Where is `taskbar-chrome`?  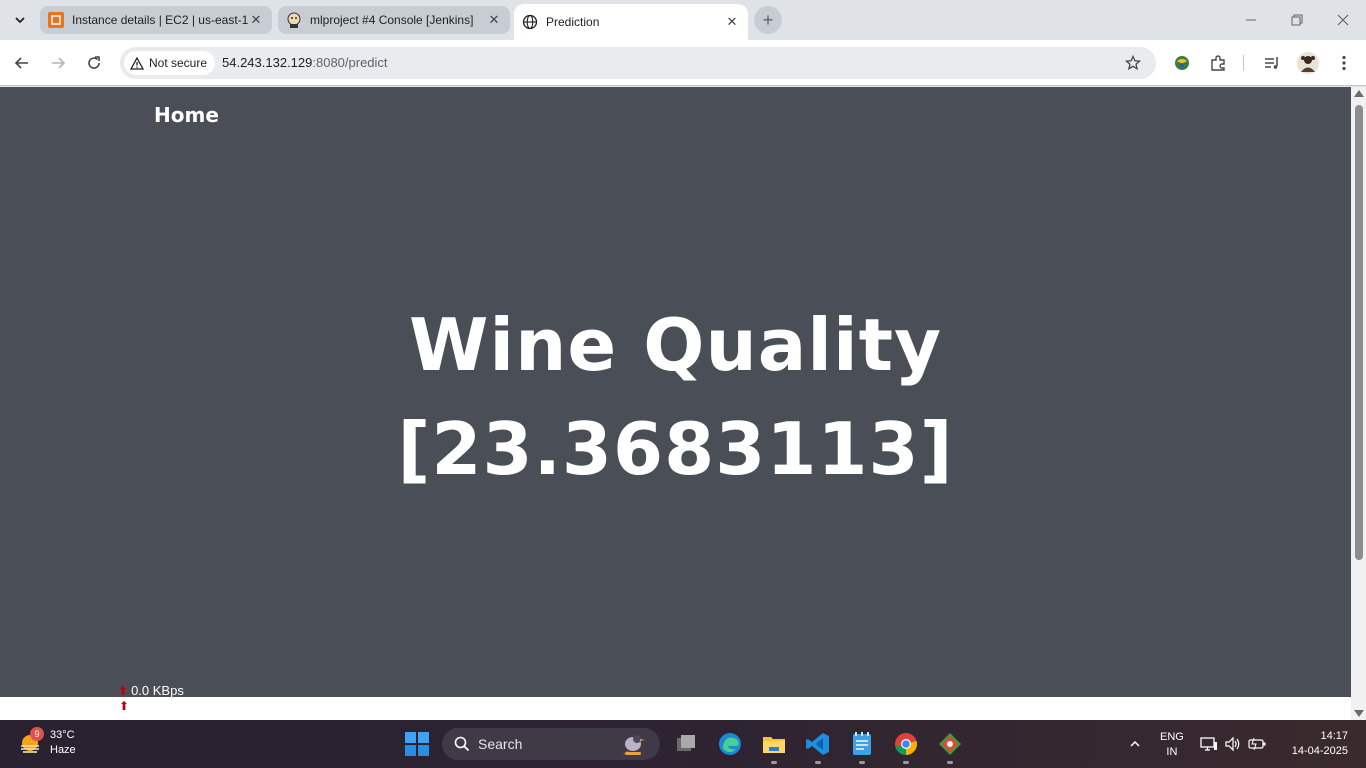
taskbar-chrome is located at coordinates (906, 746).